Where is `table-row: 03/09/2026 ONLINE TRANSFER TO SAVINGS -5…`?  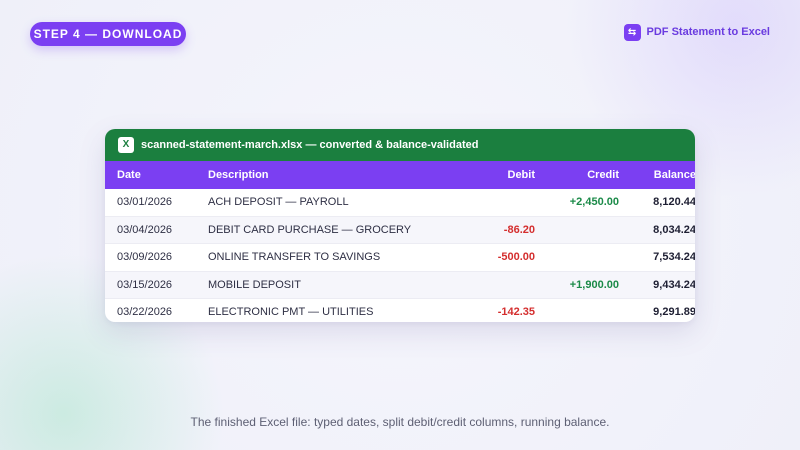
table-row: 03/09/2026 ONLINE TRANSFER TO SAVINGS -5… is located at coordinates (400, 257).